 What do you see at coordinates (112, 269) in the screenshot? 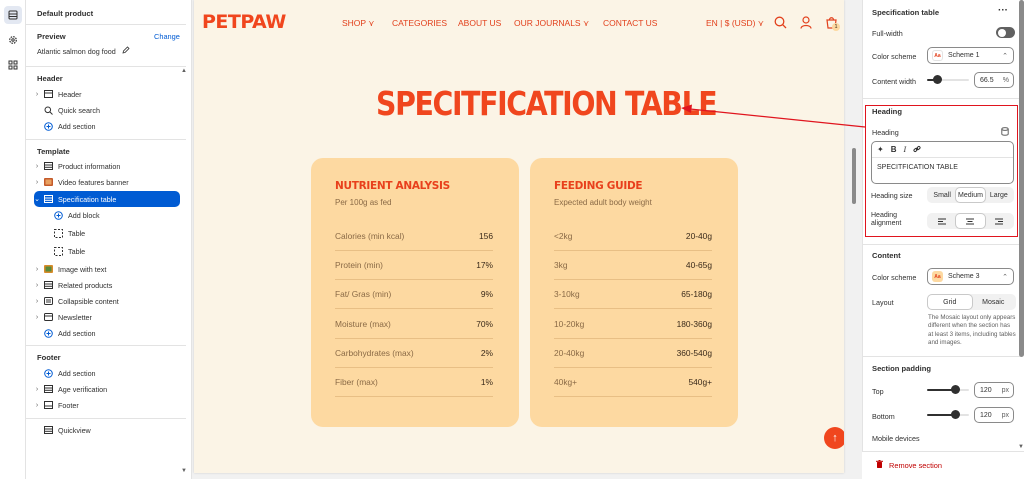
I see `section-item-image-with-text: › Image with text` at bounding box center [112, 269].